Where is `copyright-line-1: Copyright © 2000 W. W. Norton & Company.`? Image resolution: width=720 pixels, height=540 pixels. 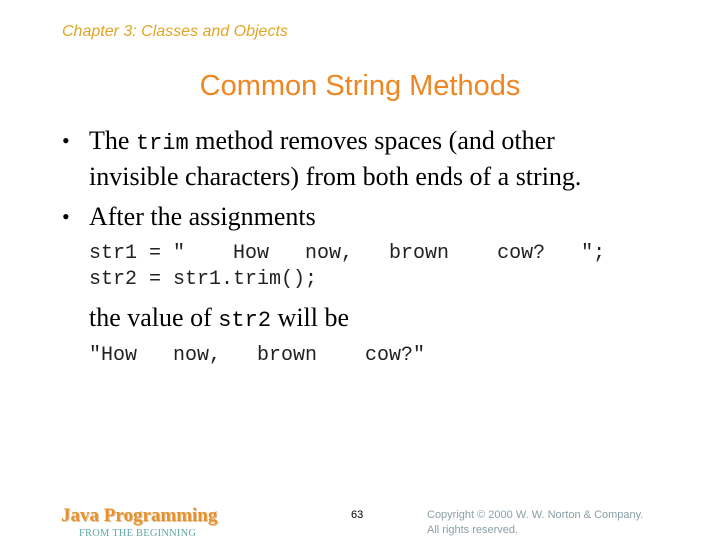 copyright-line-1: Copyright © 2000 W. W. Norton & Company. is located at coordinates (535, 515).